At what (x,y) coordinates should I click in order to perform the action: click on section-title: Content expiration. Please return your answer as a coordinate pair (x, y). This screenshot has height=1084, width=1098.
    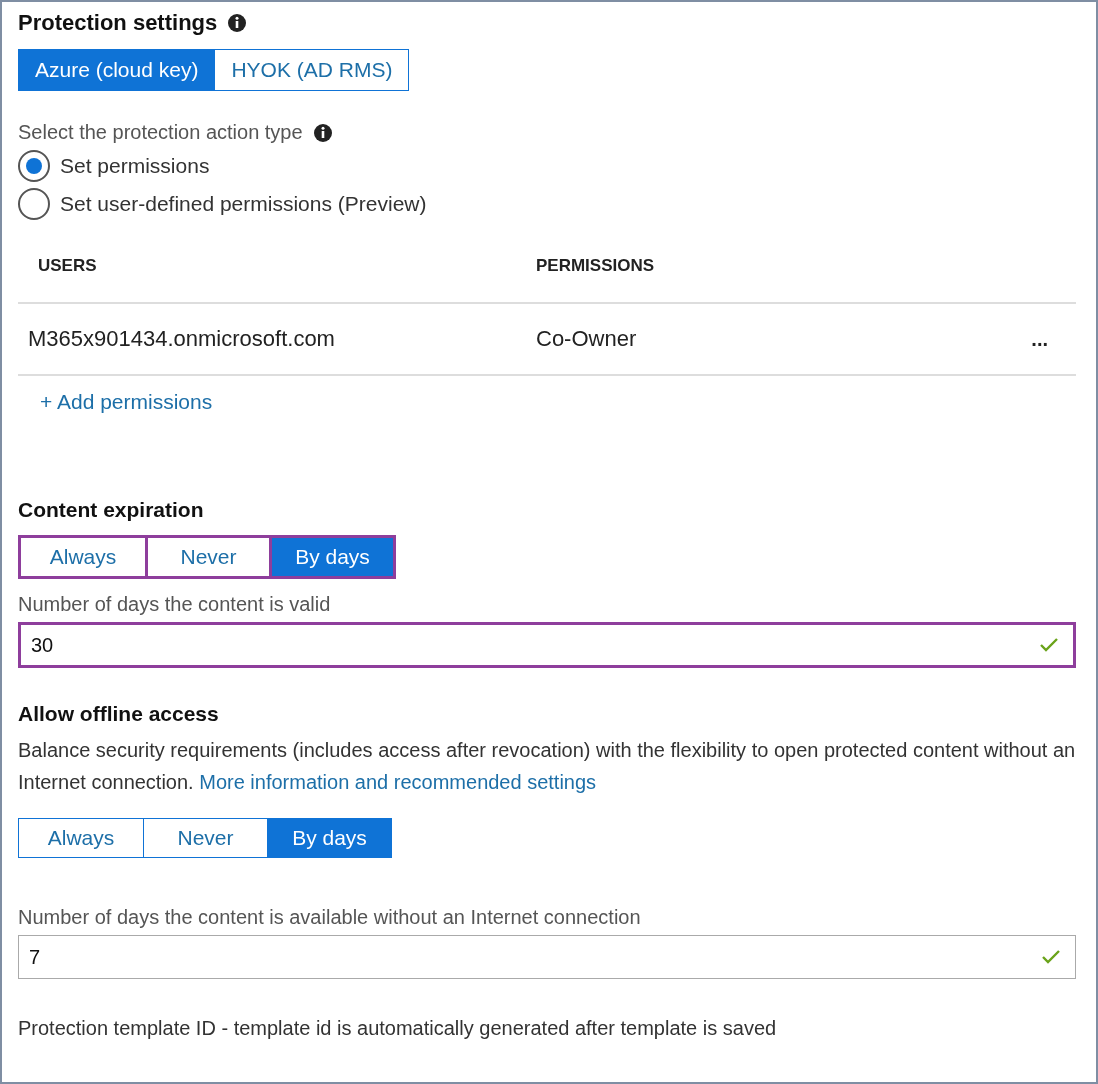
    Looking at the image, I should click on (111, 510).